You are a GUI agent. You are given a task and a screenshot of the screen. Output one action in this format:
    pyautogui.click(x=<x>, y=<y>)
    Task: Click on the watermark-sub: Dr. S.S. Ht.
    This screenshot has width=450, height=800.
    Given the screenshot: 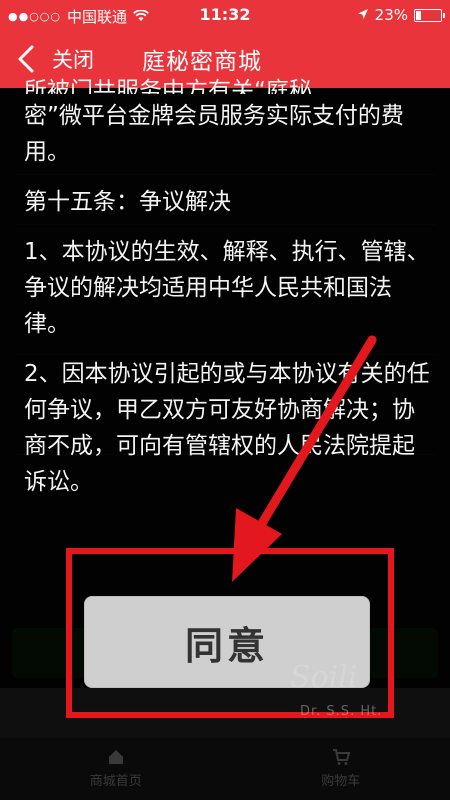 What is the action you would take?
    pyautogui.click(x=341, y=711)
    